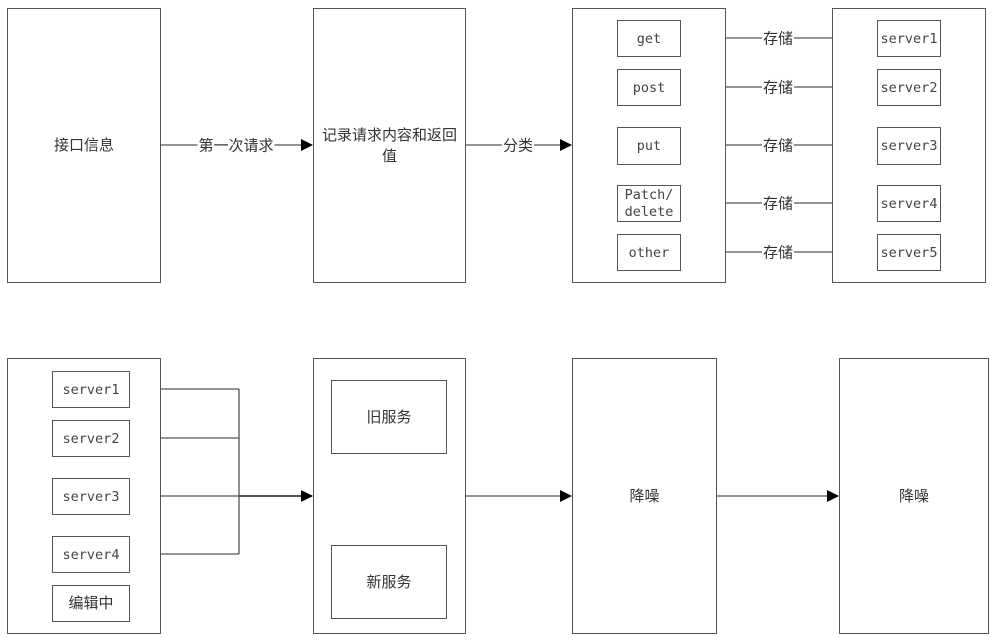 Image resolution: width=1000 pixels, height=641 pixels. Describe the element at coordinates (91, 496) in the screenshot. I see `bottom-server3-node: server3` at that location.